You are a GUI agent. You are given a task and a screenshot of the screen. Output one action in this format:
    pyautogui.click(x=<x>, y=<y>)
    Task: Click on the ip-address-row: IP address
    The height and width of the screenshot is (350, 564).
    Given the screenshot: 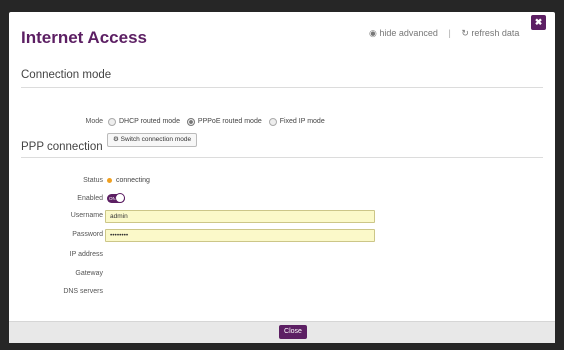 What is the action you would take?
    pyautogui.click(x=282, y=255)
    